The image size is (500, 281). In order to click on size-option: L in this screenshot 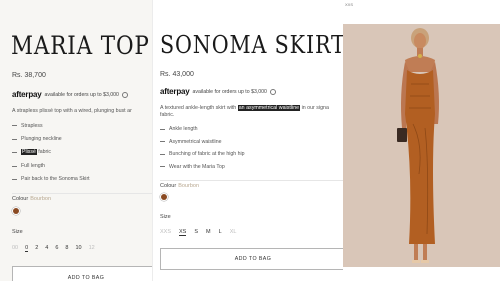, I will do `click(220, 232)`.